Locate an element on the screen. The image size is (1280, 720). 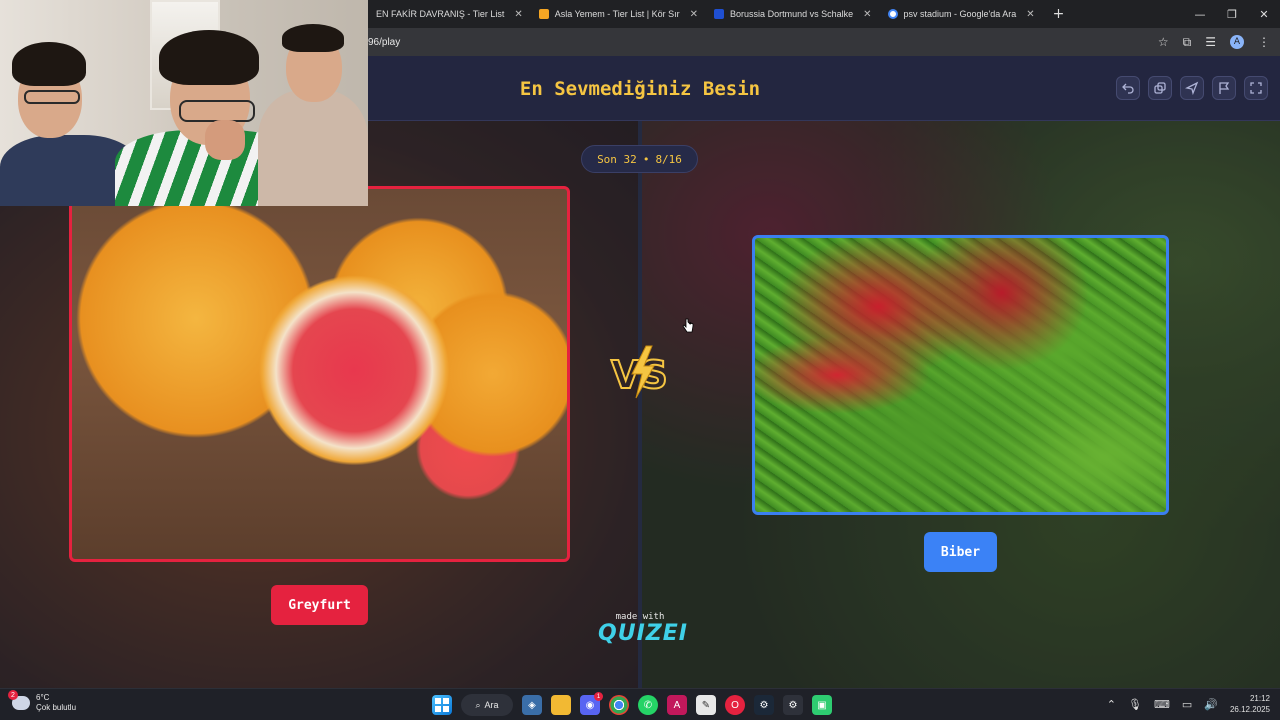
browser-tab-1: EN FAKİR DAVRANIŞ - Tier List ✕ is located at coordinates (449, 14).